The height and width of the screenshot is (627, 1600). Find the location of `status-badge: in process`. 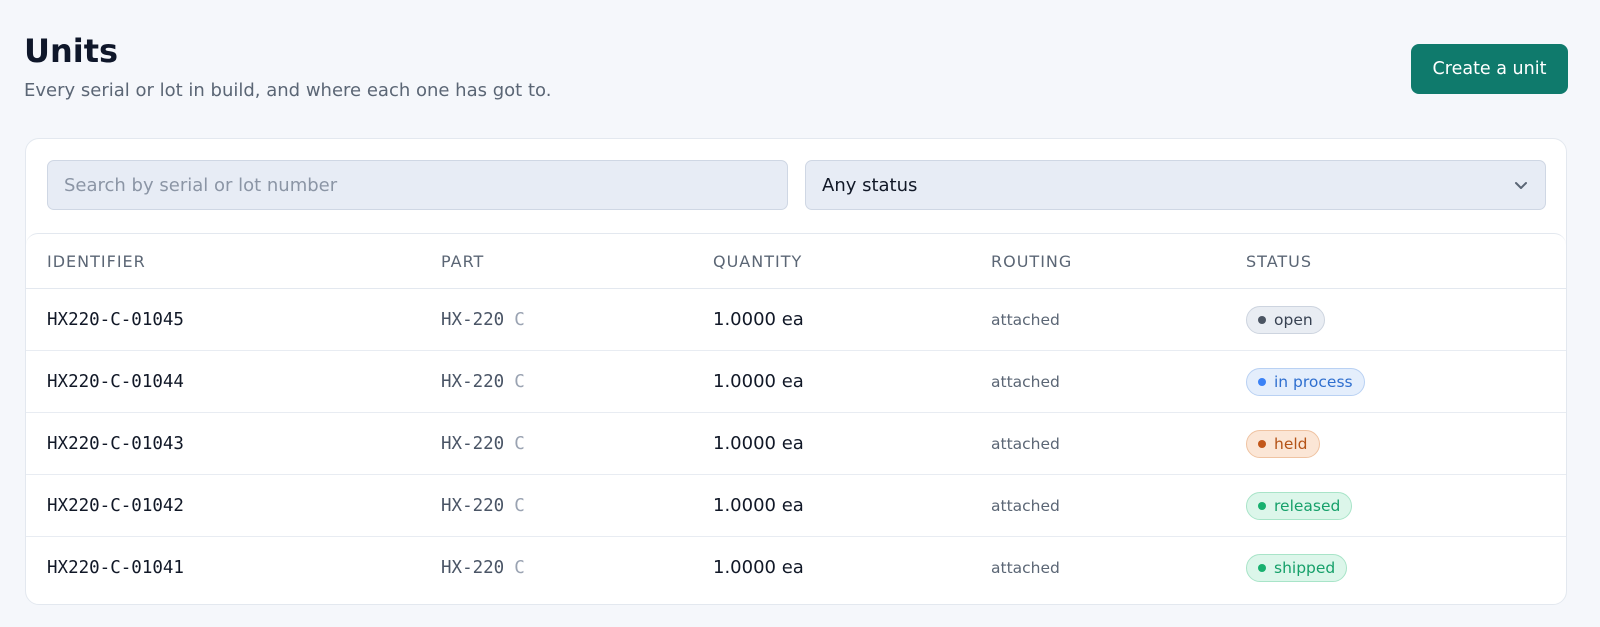

status-badge: in process is located at coordinates (1305, 381).